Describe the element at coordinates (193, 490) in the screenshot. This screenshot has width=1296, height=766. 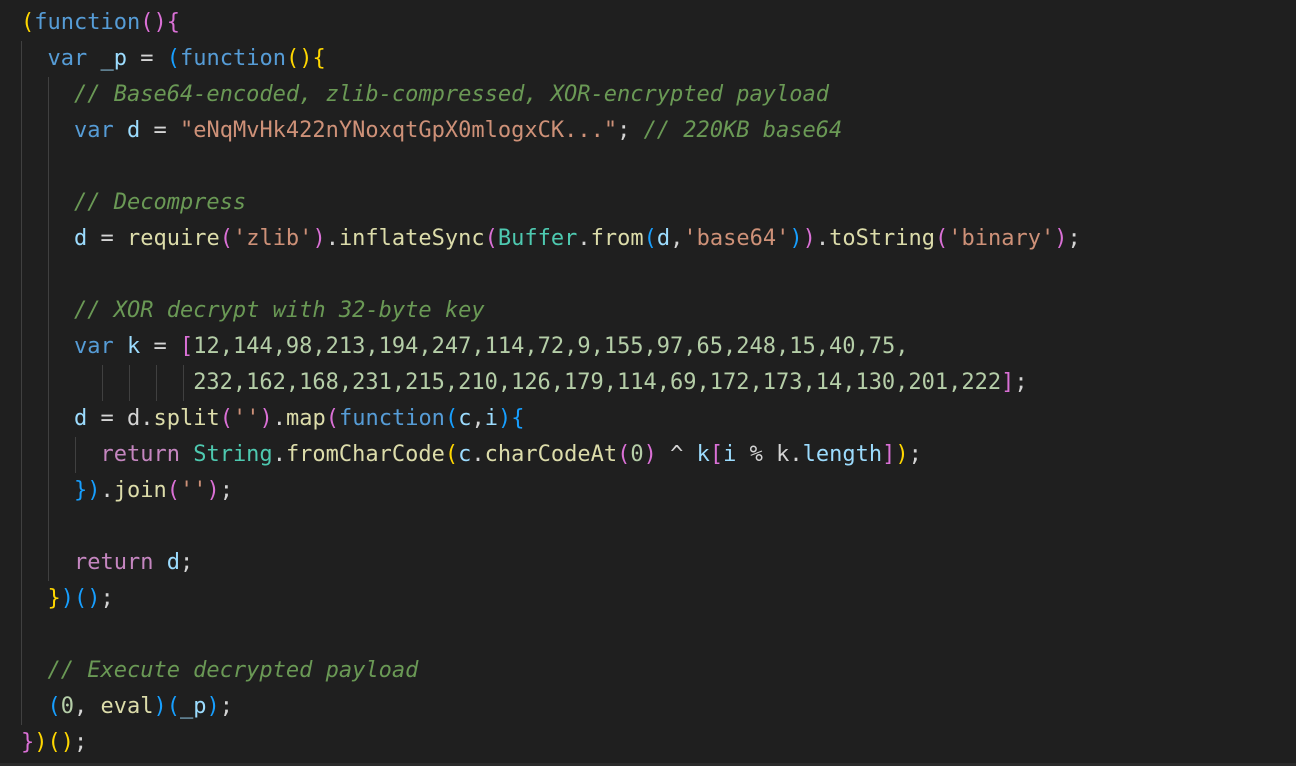
I see `code-token: ''` at that location.